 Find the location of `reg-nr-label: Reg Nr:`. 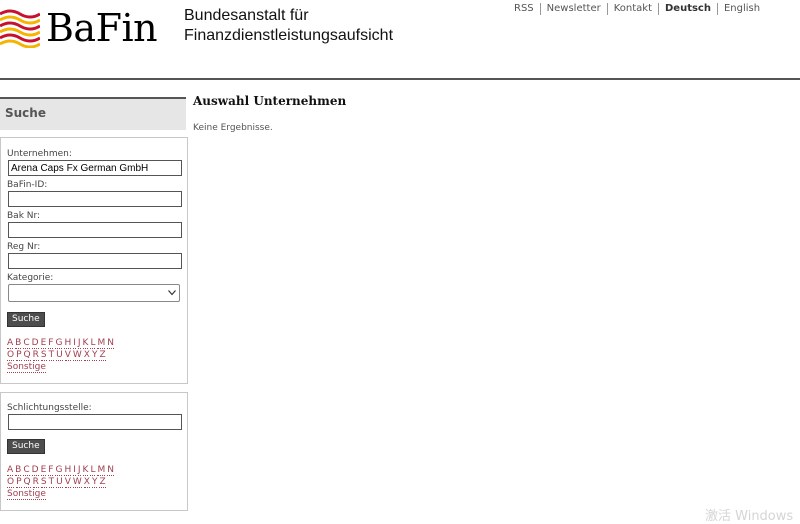

reg-nr-label: Reg Nr: is located at coordinates (24, 247).